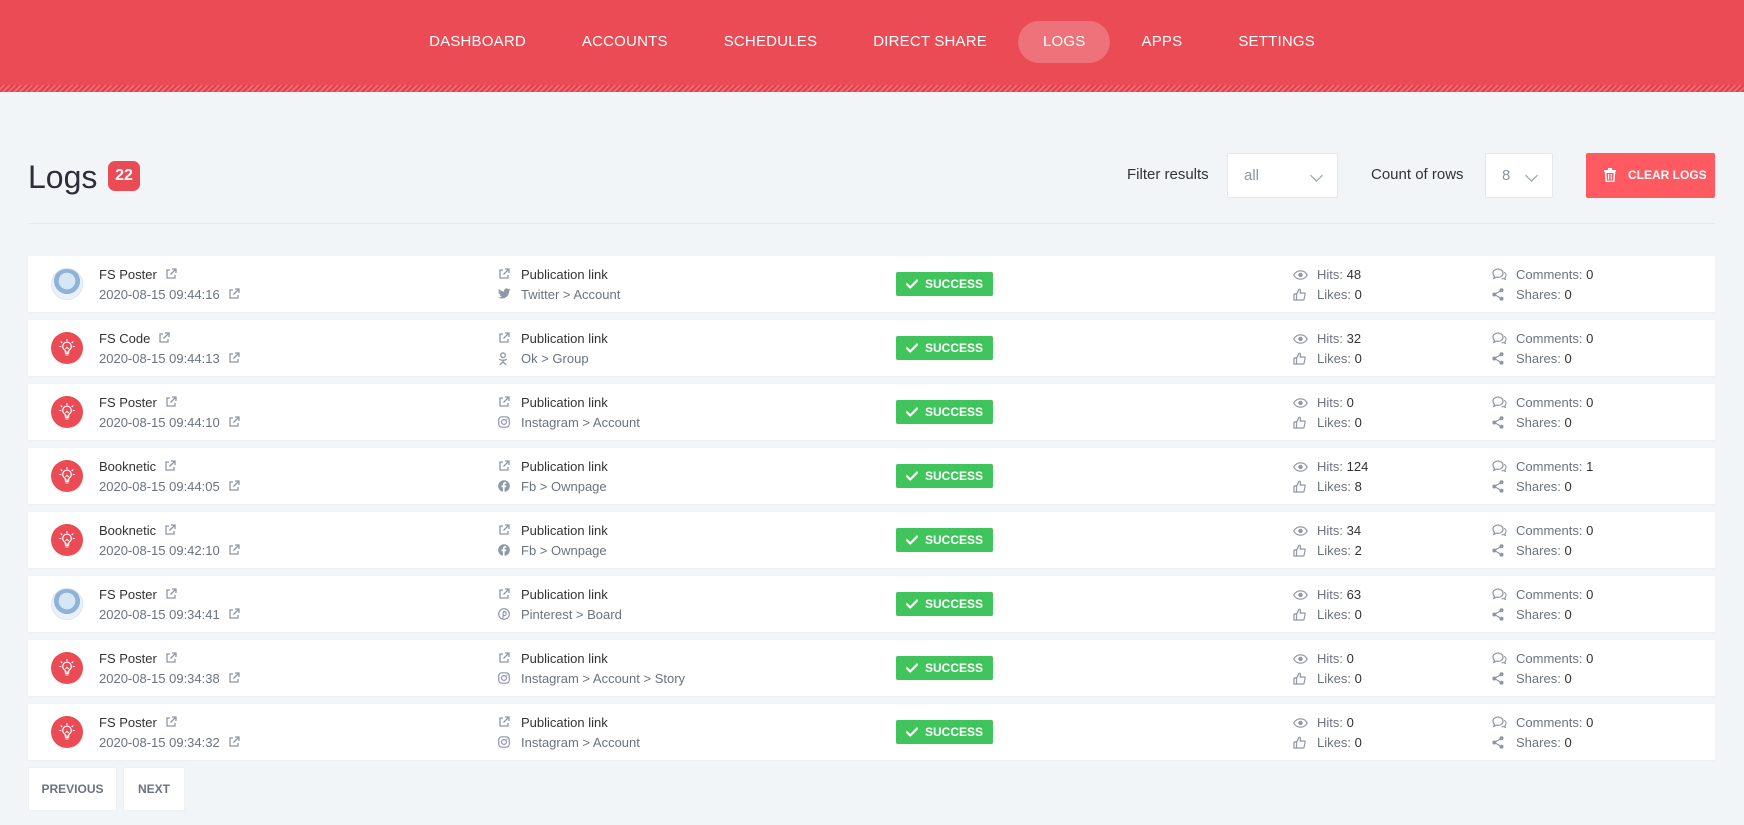 The height and width of the screenshot is (825, 1744). What do you see at coordinates (625, 42) in the screenshot?
I see `nav-accounts: ACCOUNTS` at bounding box center [625, 42].